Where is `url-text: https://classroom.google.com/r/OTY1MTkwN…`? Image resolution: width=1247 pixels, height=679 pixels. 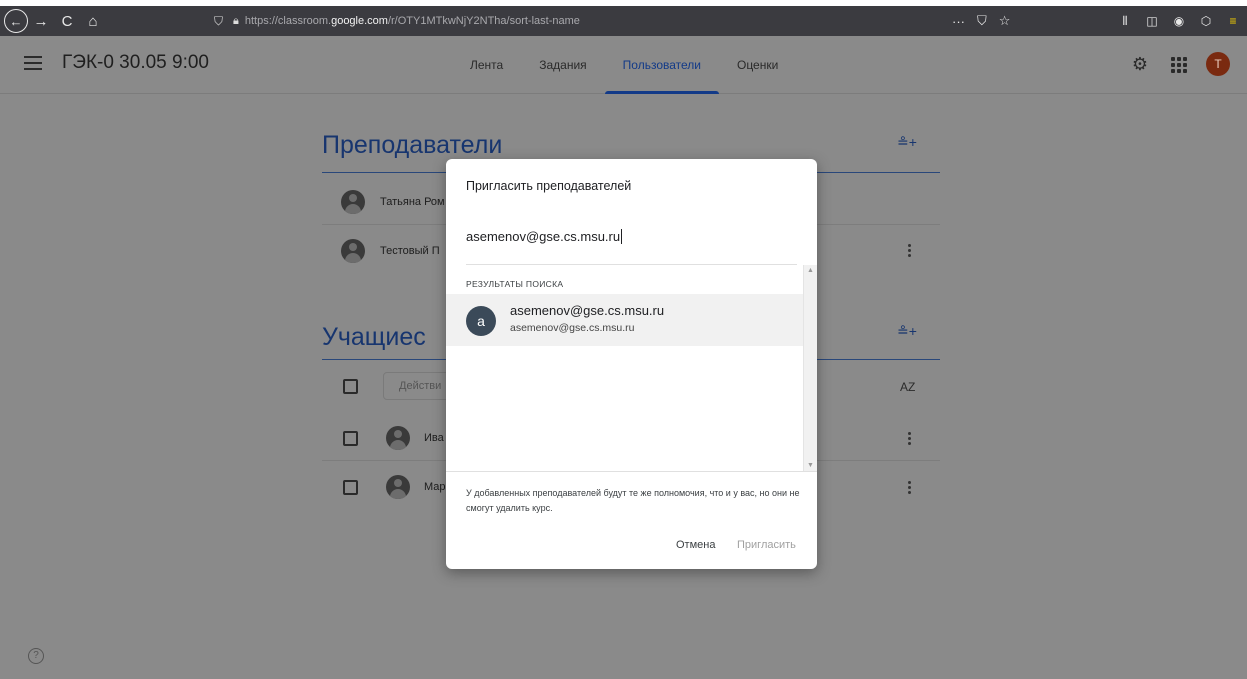 url-text: https://classroom.google.com/r/OTY1MTkwN… is located at coordinates (412, 21).